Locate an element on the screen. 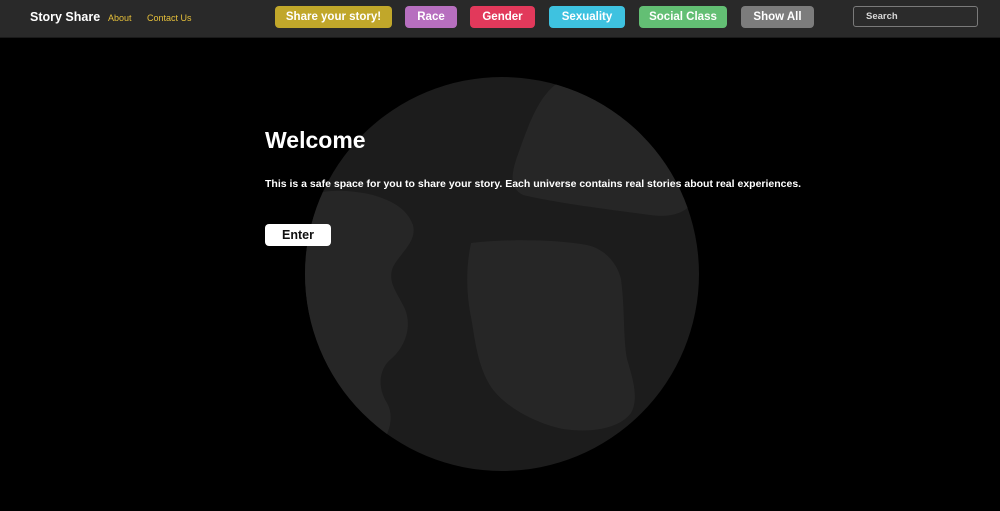  category-gender-button: Gender is located at coordinates (502, 17).